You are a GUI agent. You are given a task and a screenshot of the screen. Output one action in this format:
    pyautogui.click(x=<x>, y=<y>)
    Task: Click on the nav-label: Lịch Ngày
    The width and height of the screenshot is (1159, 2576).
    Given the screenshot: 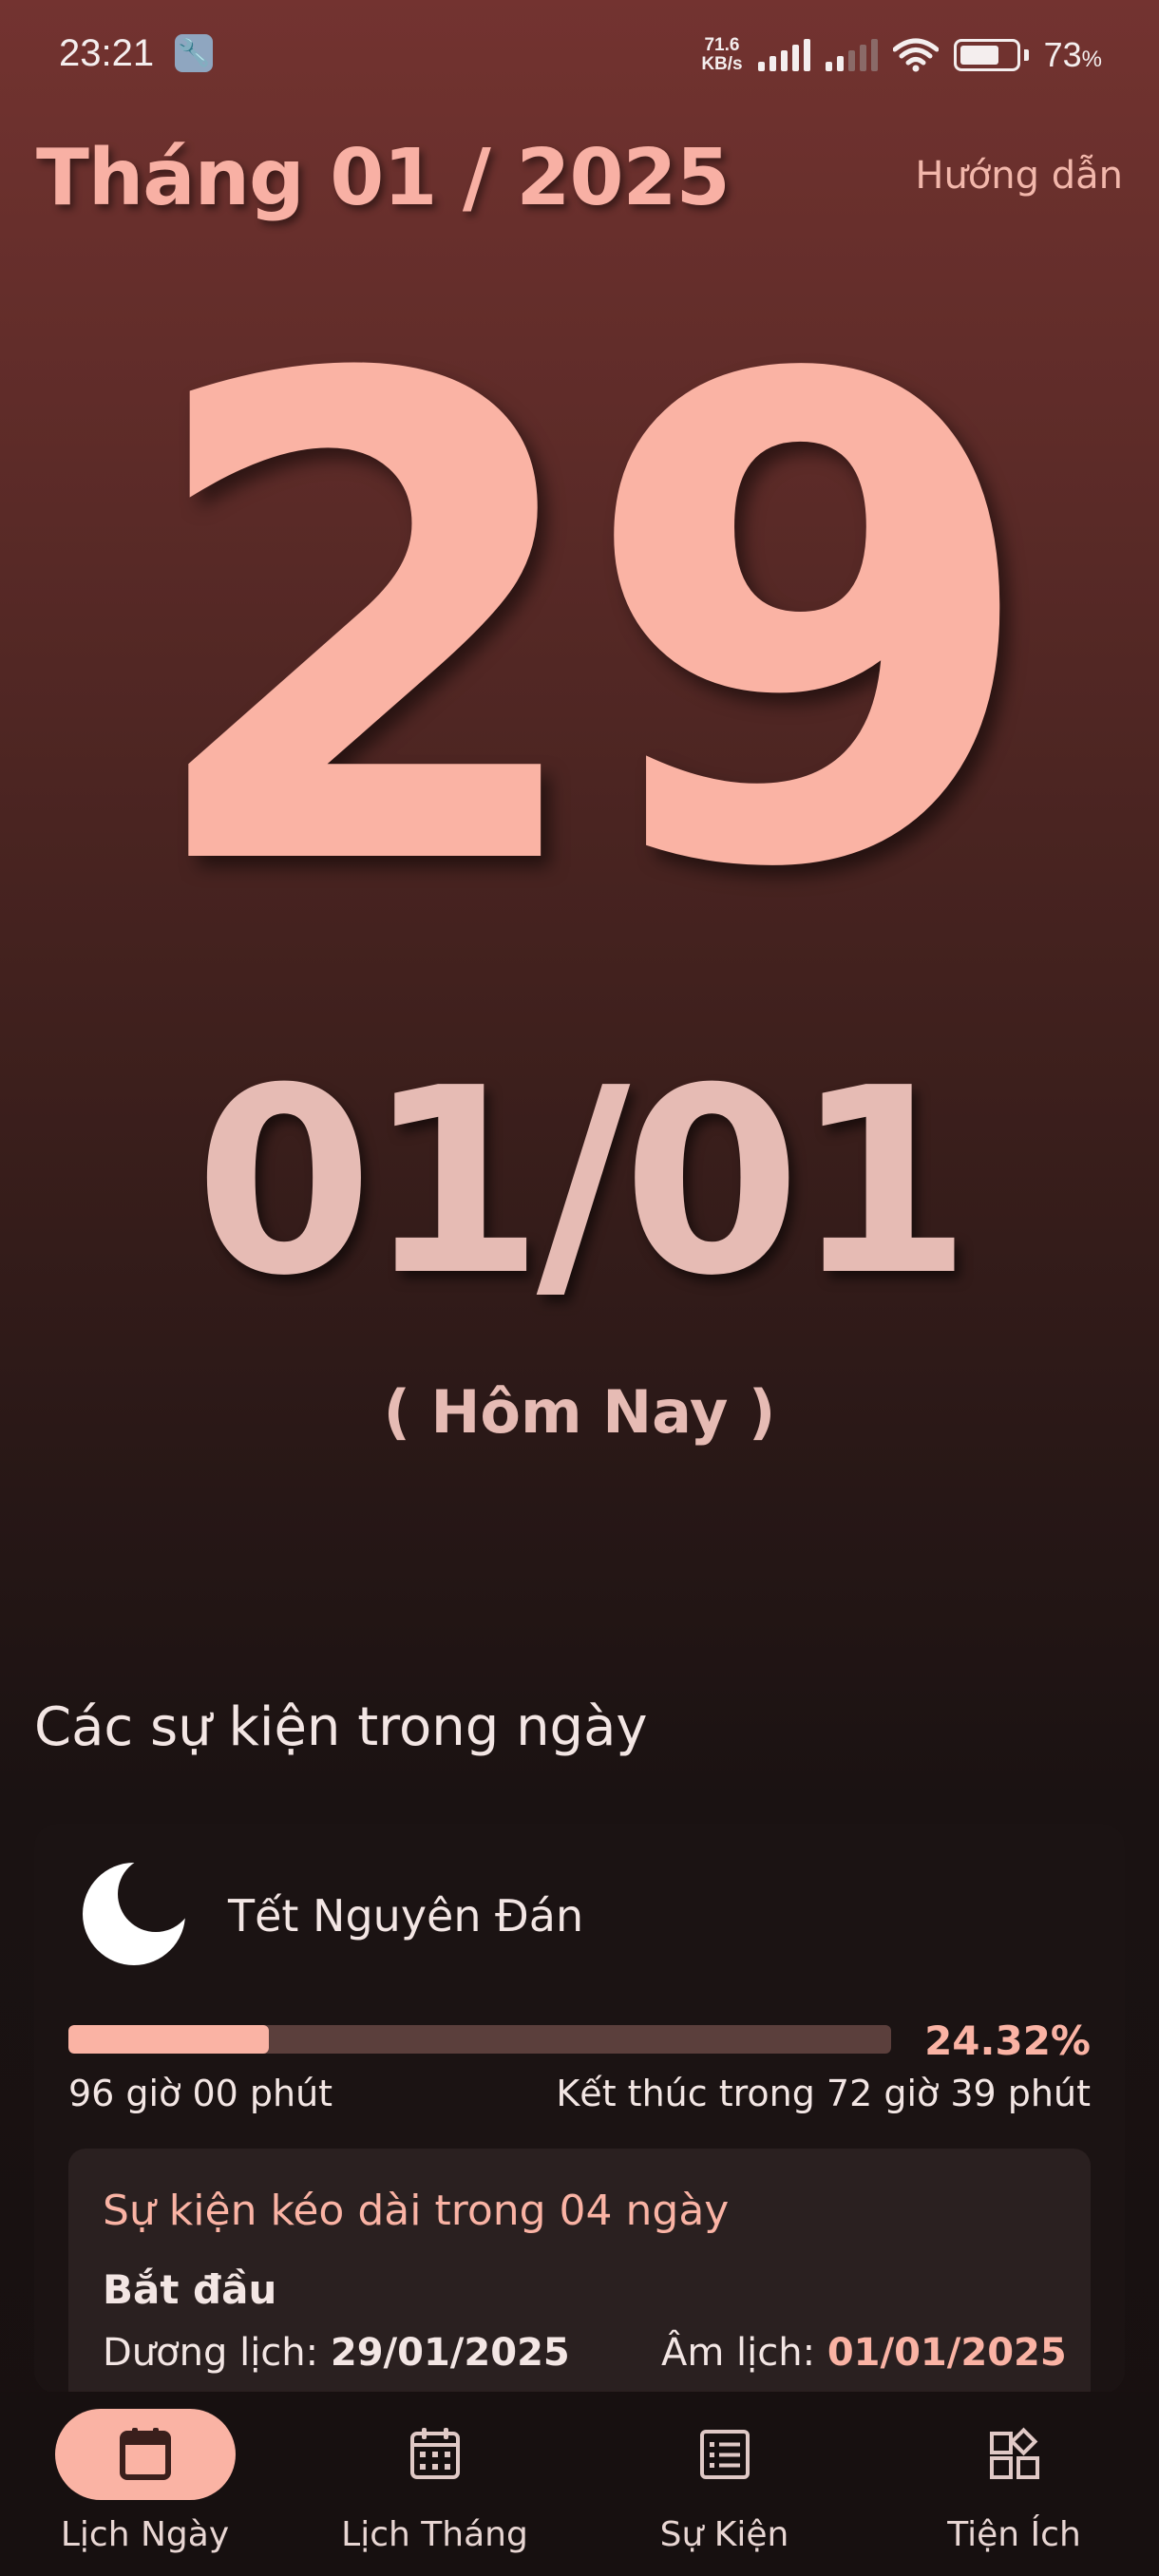 What is the action you would take?
    pyautogui.click(x=145, y=2534)
    